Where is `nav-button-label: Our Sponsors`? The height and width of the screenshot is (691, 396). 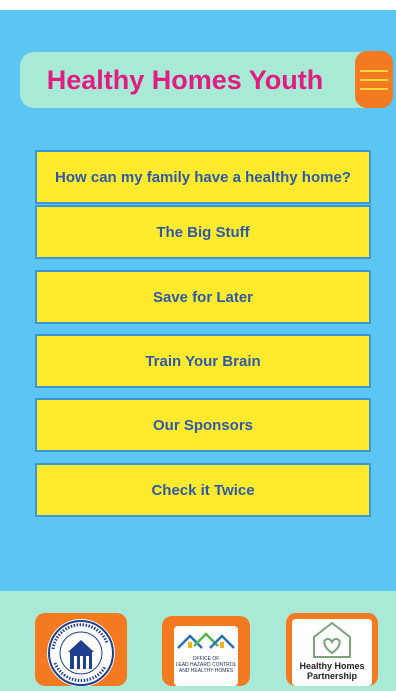 nav-button-label: Our Sponsors is located at coordinates (202, 425).